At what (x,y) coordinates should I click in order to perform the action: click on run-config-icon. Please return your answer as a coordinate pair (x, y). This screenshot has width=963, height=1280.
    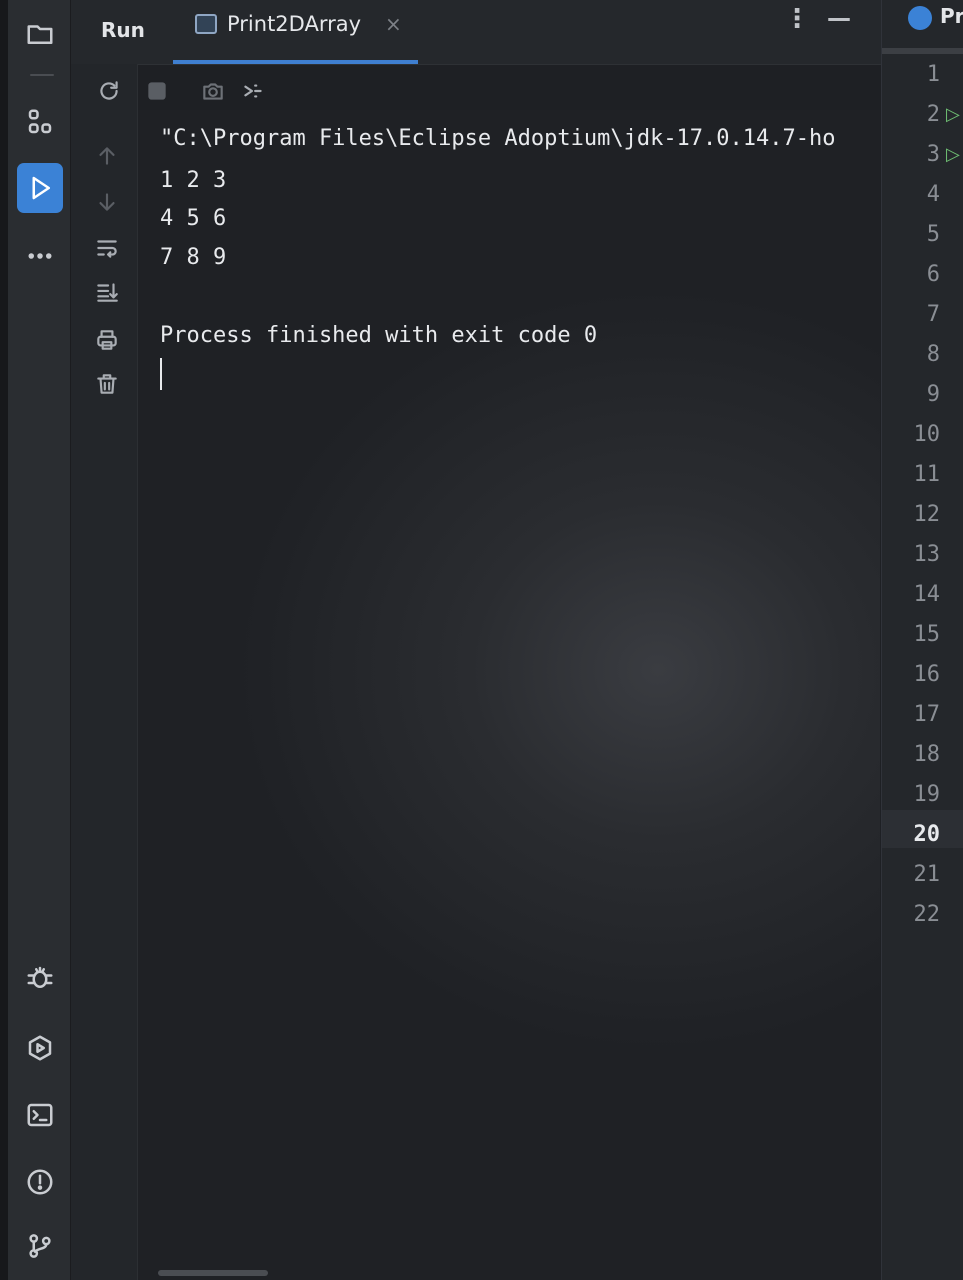
    Looking at the image, I should click on (206, 24).